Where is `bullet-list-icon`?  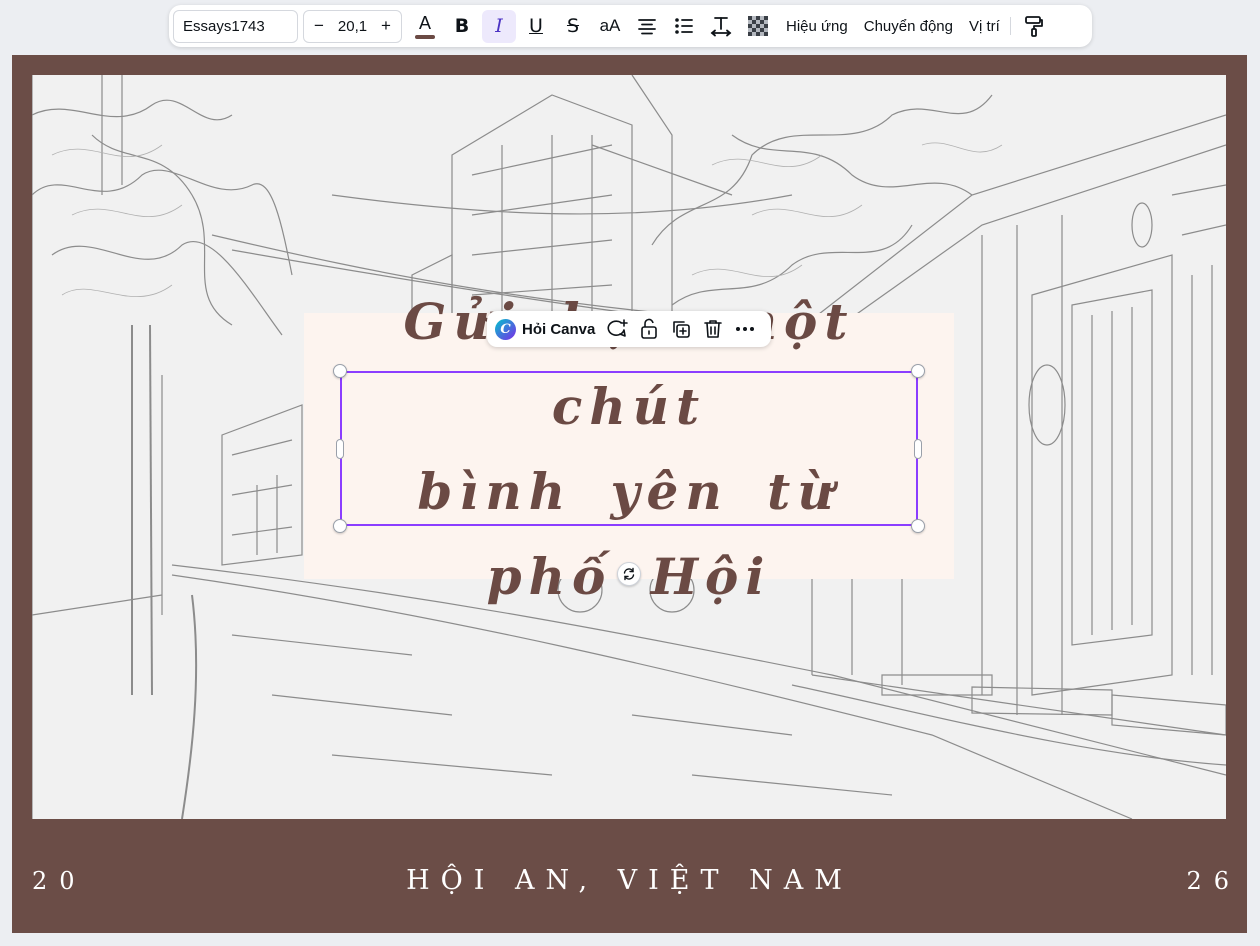
bullet-list-icon is located at coordinates (684, 26).